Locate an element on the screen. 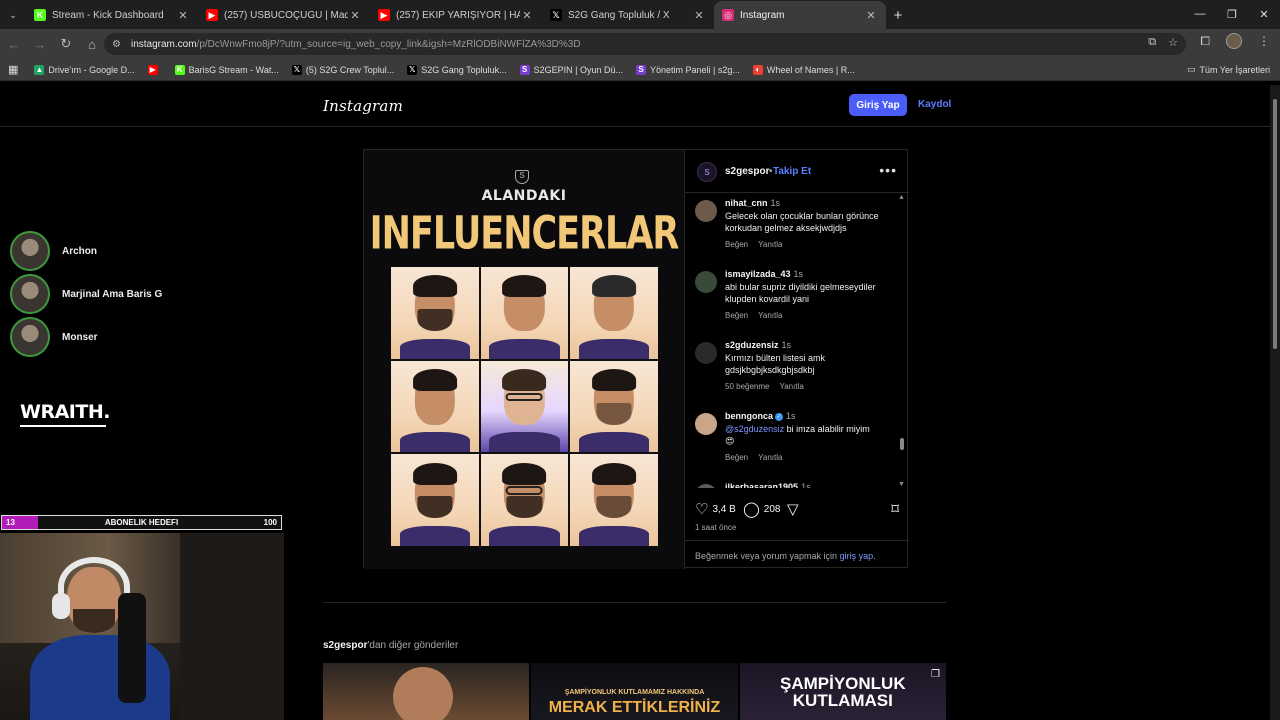 This screenshot has width=1280, height=720. save-action: ⌑ is located at coordinates (895, 509).